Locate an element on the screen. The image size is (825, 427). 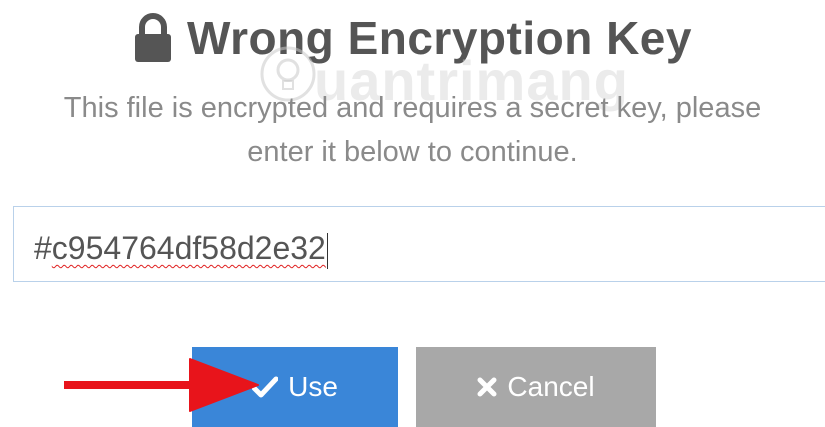
lock-icon is located at coordinates (153, 37).